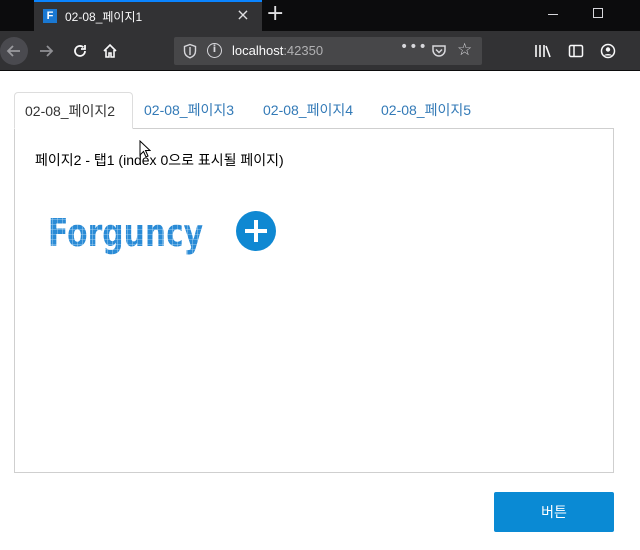 The image size is (640, 550). What do you see at coordinates (148, 15) in the screenshot?
I see `browser-tab: F 02-08_페이지1 ×` at bounding box center [148, 15].